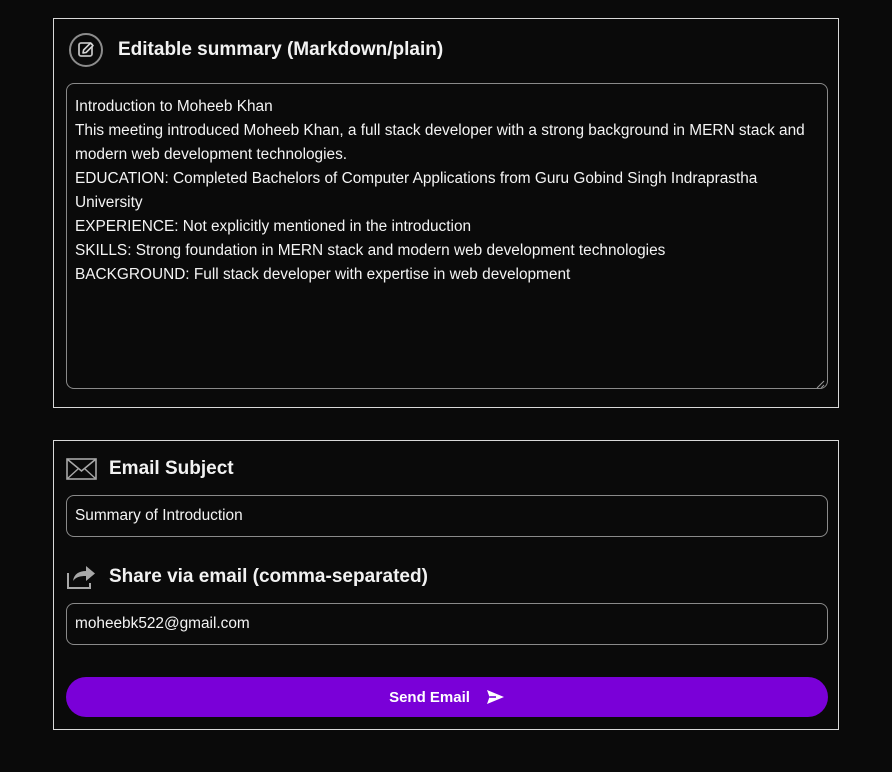 This screenshot has height=772, width=892. What do you see at coordinates (447, 516) in the screenshot?
I see `subject-input: Summary of Introduction` at bounding box center [447, 516].